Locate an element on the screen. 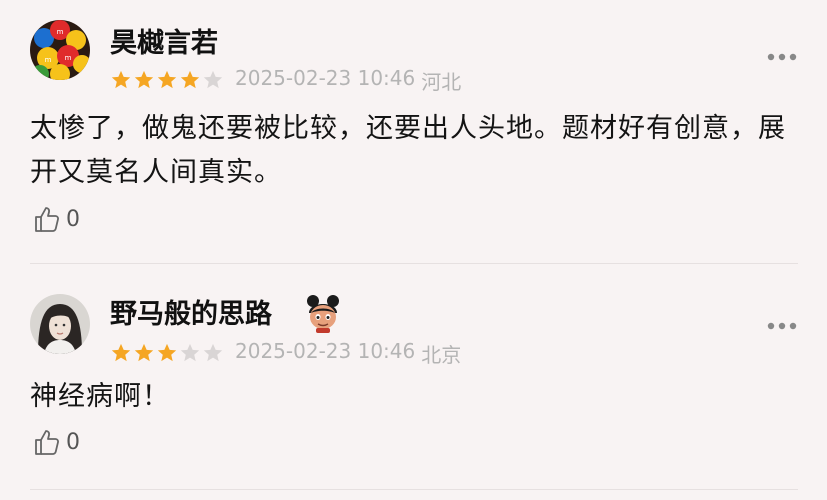 This screenshot has width=827, height=500. review-text: 神经病啊！ is located at coordinates (100, 396).